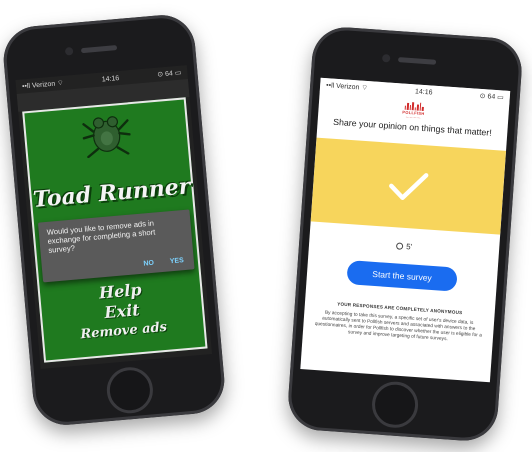  I want to click on check-icon, so click(409, 186).